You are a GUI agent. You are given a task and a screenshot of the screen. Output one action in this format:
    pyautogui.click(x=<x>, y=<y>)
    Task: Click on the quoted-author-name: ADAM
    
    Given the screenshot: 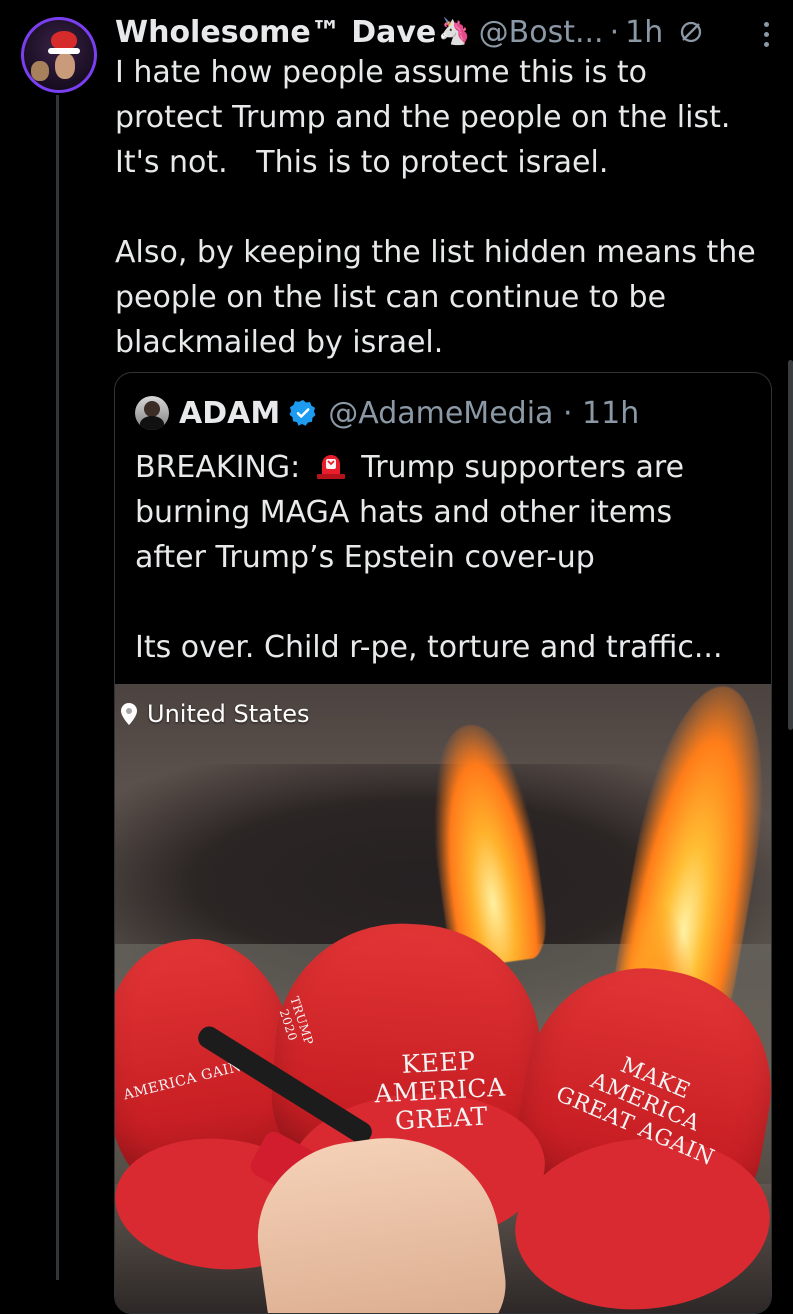 What is the action you would take?
    pyautogui.click(x=229, y=413)
    